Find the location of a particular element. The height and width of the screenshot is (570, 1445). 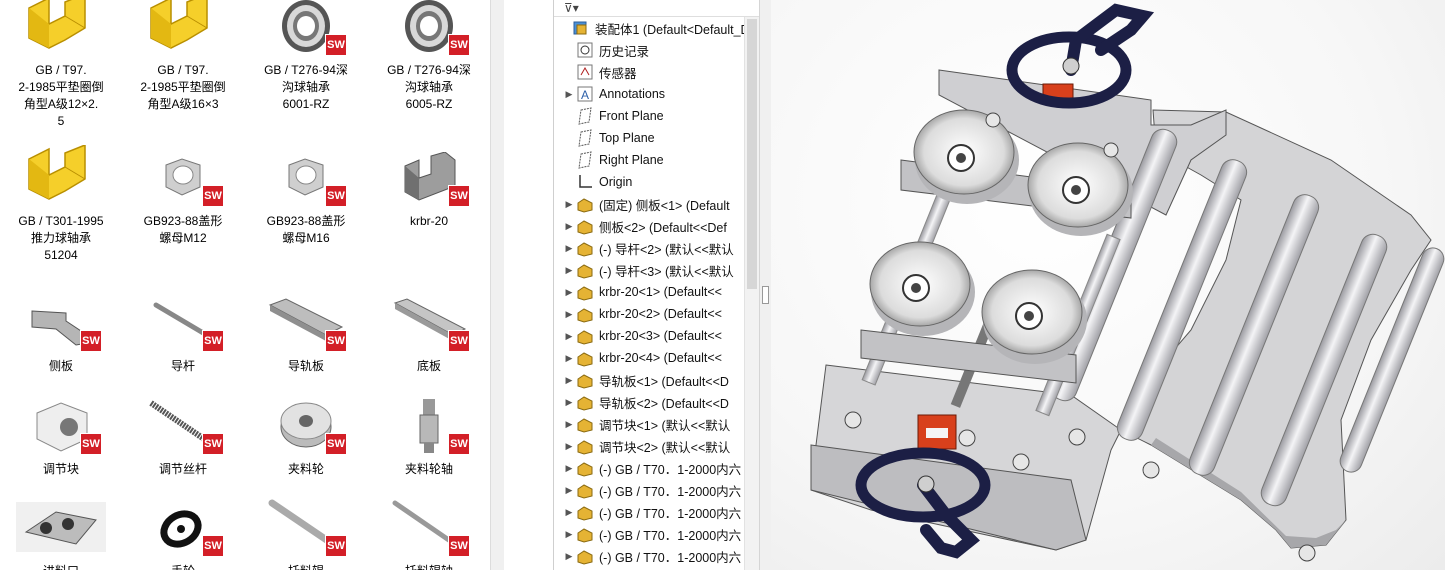

tree-scrollbar is located at coordinates (751, 293).